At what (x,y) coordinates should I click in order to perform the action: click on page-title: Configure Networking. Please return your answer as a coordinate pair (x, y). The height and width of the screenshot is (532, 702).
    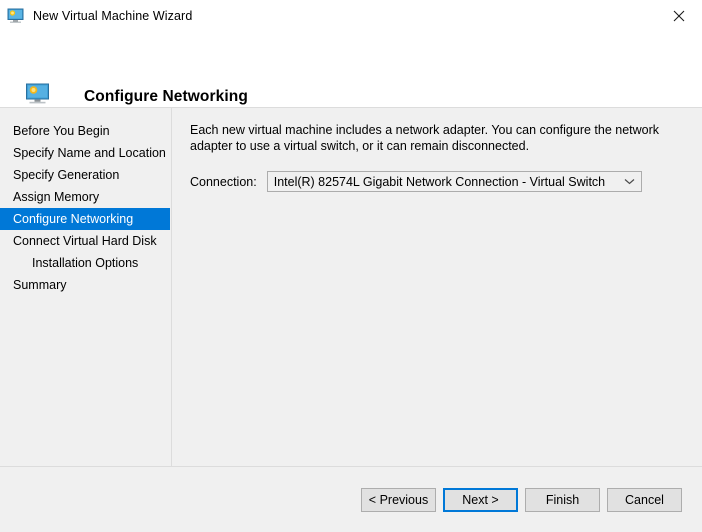
    Looking at the image, I should click on (166, 96).